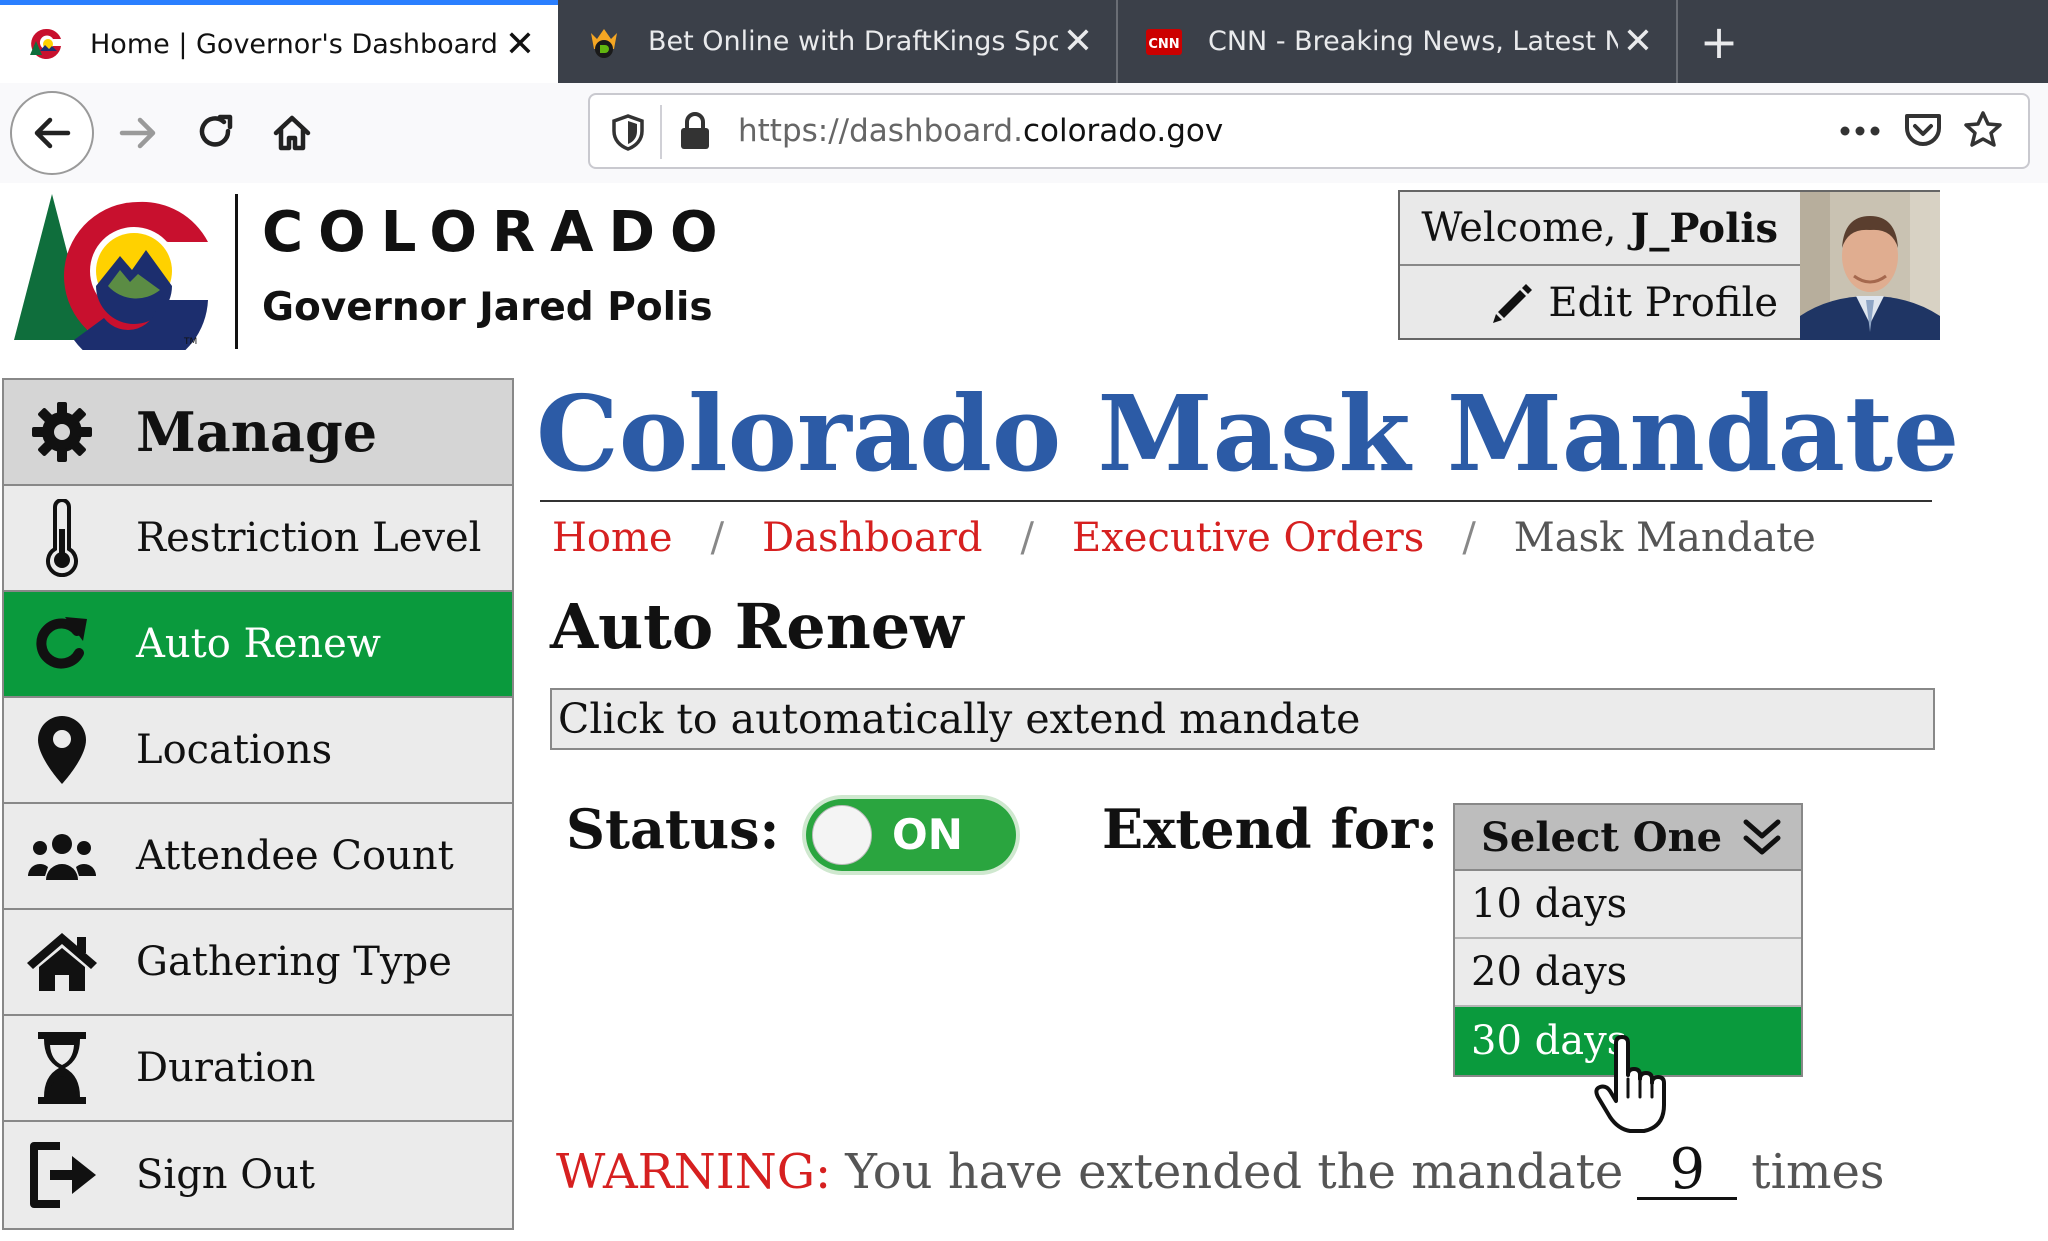 This screenshot has width=2048, height=1241. Describe the element at coordinates (1870, 266) in the screenshot. I see `avatar` at that location.